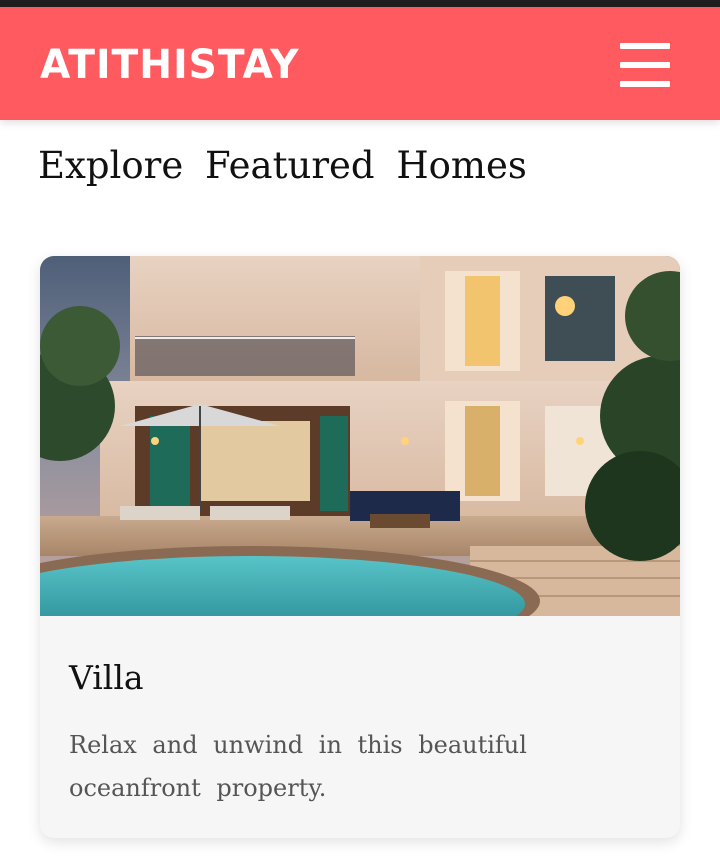 This screenshot has height=866, width=720. What do you see at coordinates (169, 65) in the screenshot?
I see `brand-logo: ATITHISTAY` at bounding box center [169, 65].